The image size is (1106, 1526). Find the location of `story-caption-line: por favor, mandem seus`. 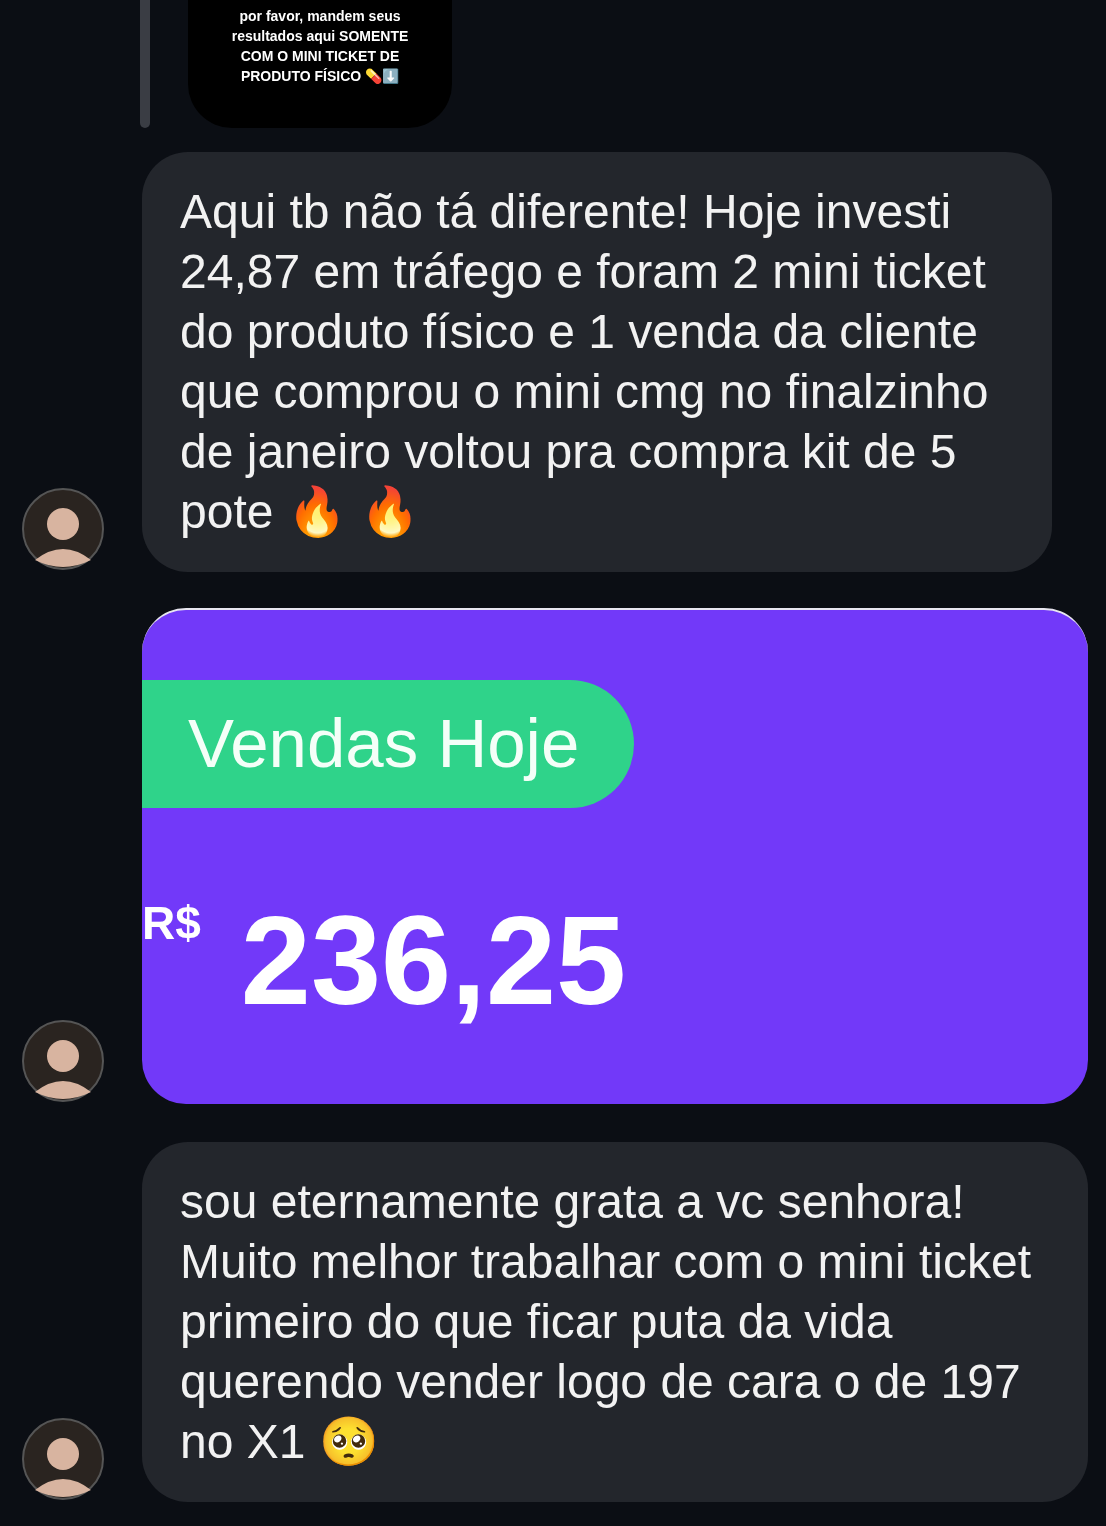

story-caption-line: por favor, mandem seus is located at coordinates (320, 16).